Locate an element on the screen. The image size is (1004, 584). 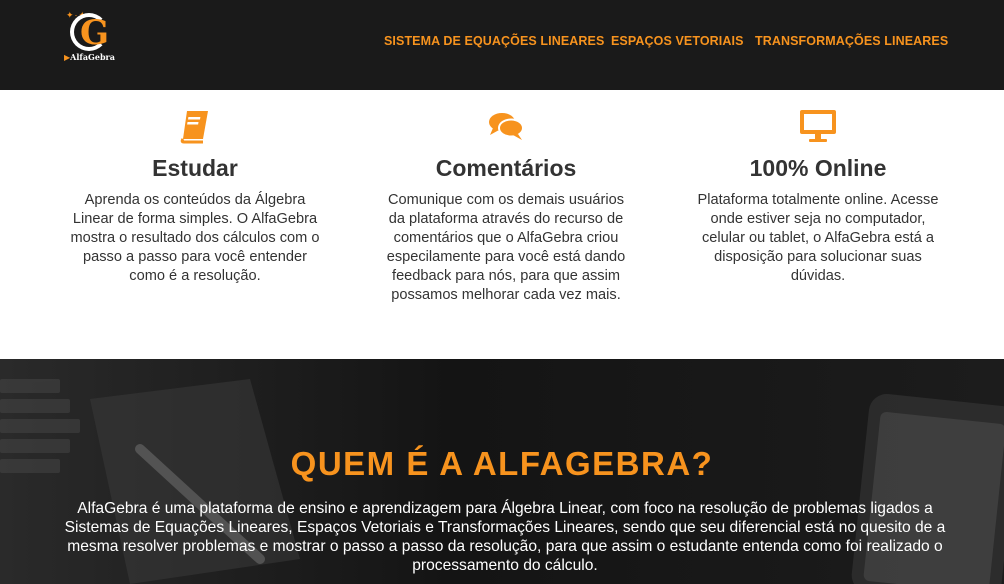
feature-title: Estudar is located at coordinates (195, 168).